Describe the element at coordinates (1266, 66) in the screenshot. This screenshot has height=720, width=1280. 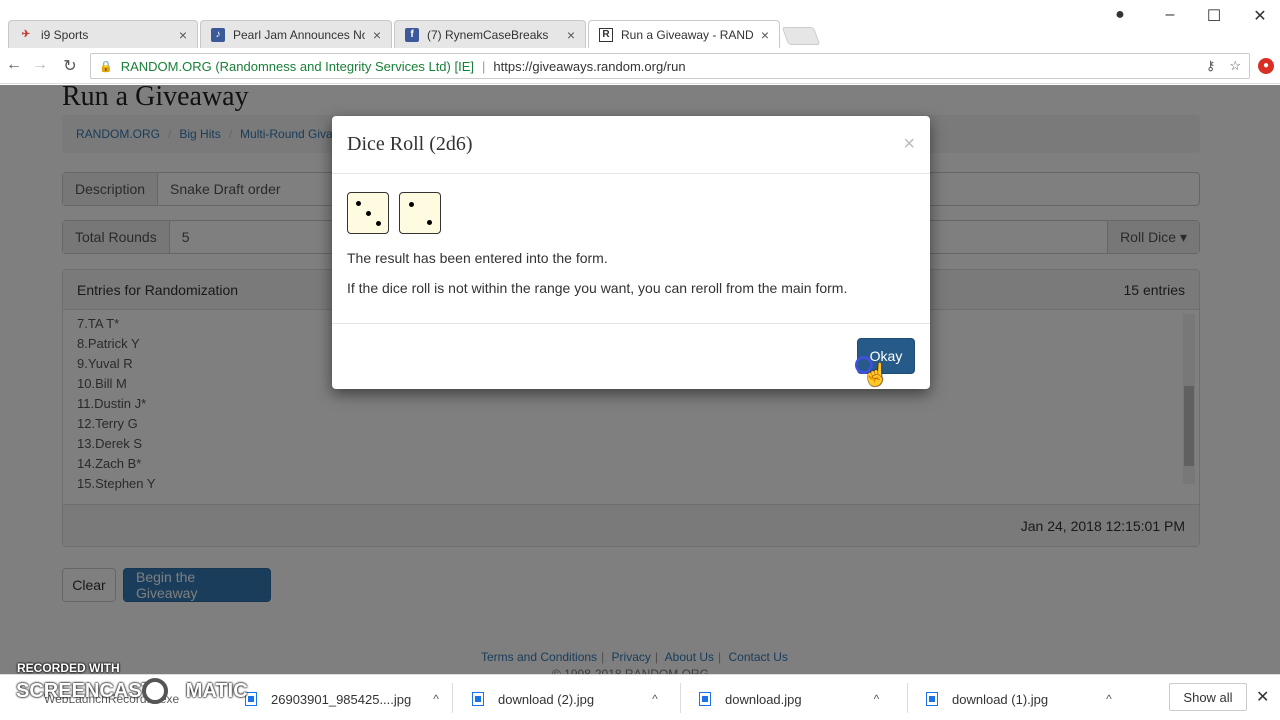
I see `extension-icon: ●` at that location.